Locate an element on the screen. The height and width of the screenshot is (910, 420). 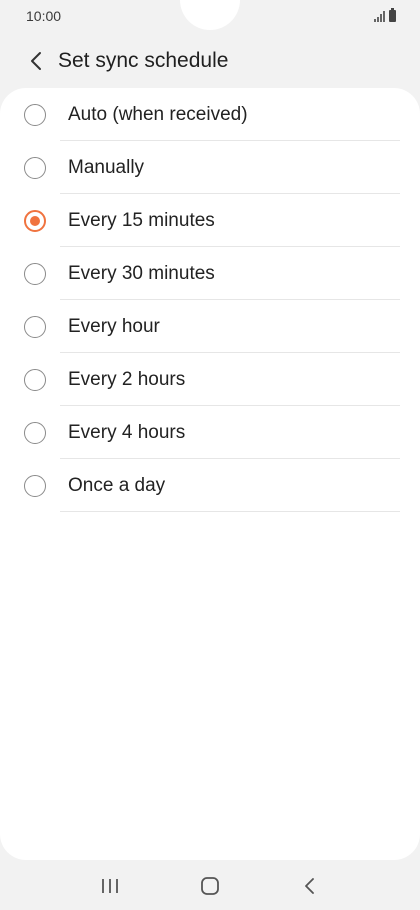
navigation-bar is located at coordinates (210, 886).